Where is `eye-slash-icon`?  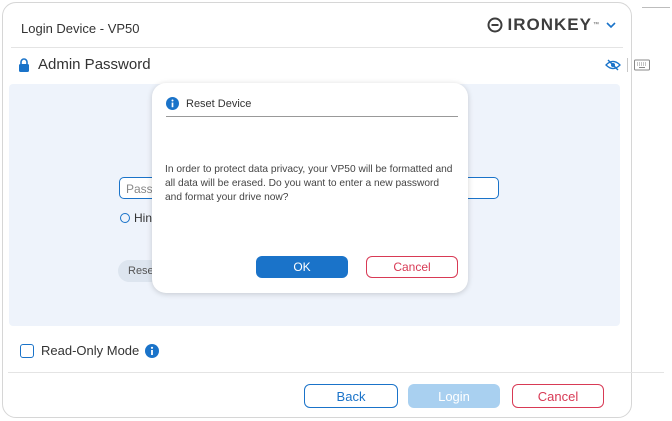
eye-slash-icon is located at coordinates (613, 65).